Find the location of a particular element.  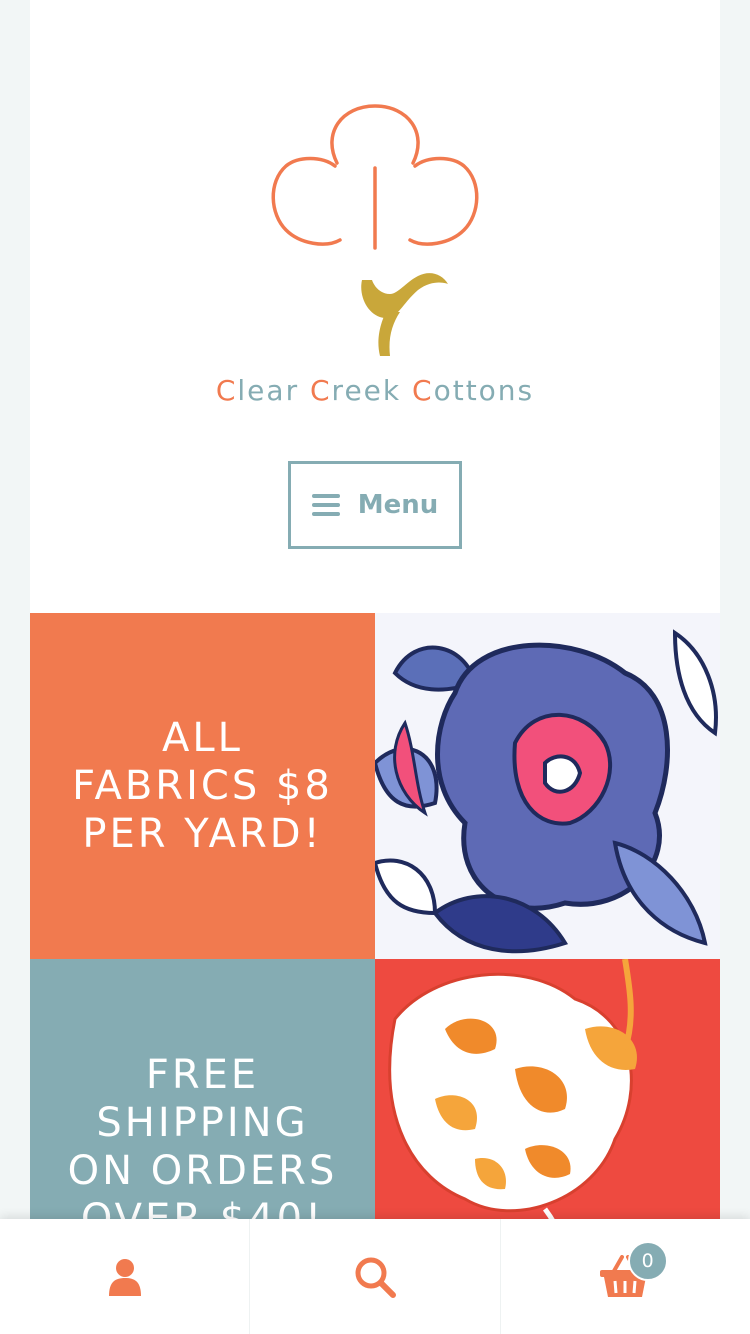

account-button is located at coordinates (125, 1276).